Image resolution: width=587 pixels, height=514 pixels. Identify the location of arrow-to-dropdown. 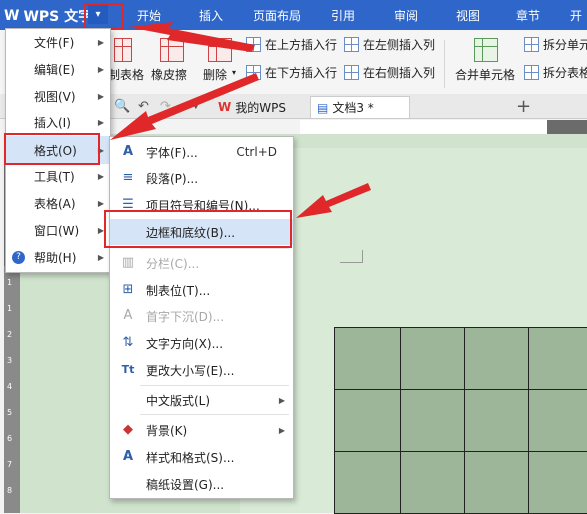
(191, 37).